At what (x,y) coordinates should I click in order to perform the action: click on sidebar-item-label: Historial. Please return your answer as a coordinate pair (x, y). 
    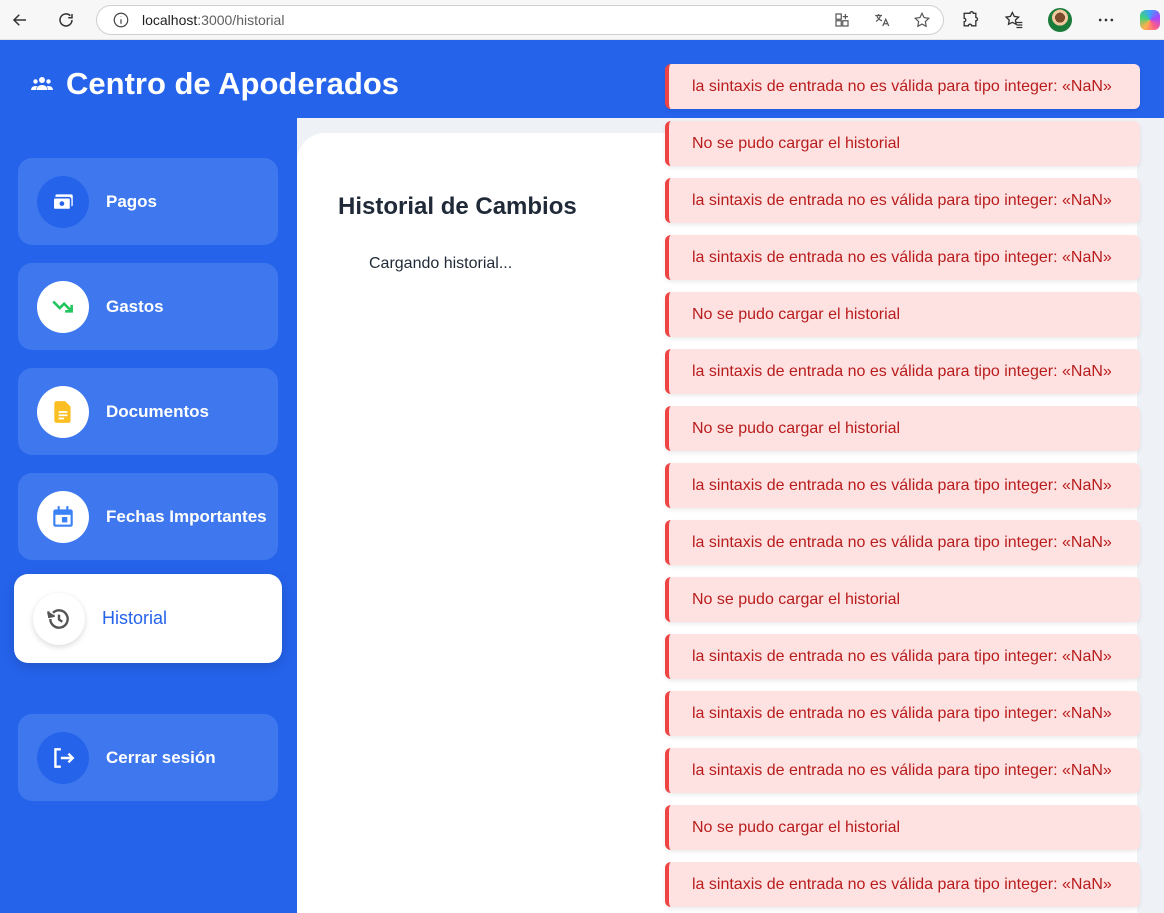
    Looking at the image, I should click on (135, 618).